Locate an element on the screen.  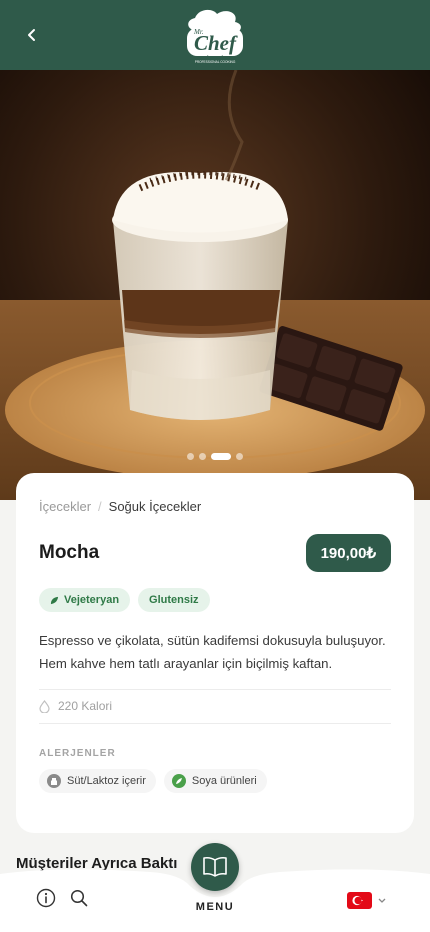
allergen-list: Süt/Laktoz içerir Soya ürünleri is located at coordinates (215, 781).